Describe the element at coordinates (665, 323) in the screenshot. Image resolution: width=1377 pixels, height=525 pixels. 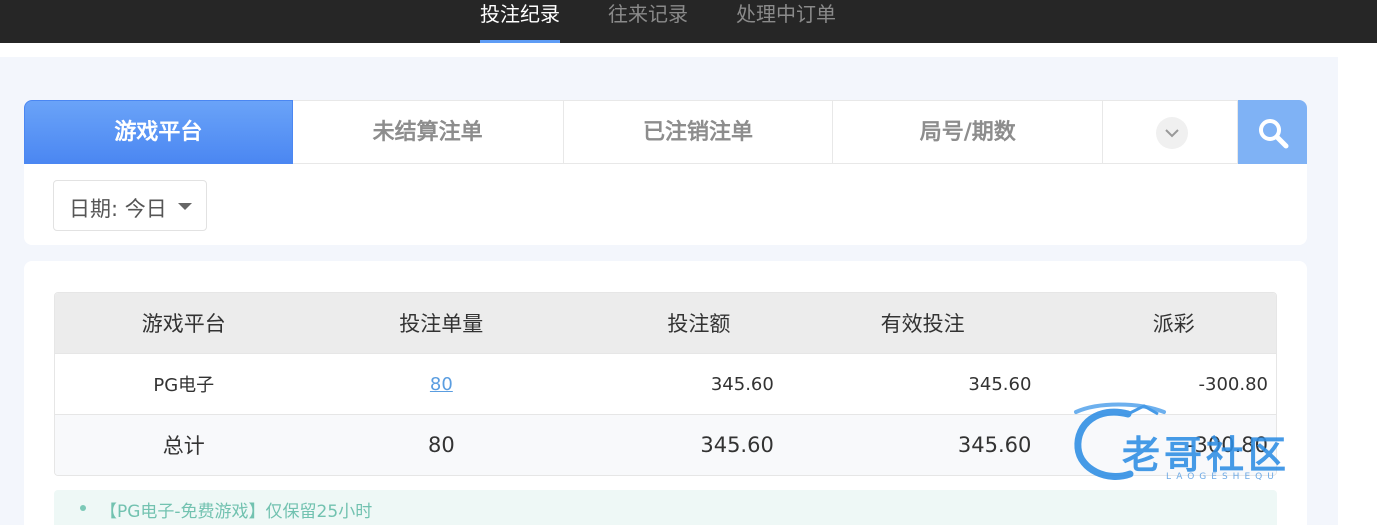
I see `table-header-row: 游戏平台 投注单量 投注额 有效投注 派彩` at that location.